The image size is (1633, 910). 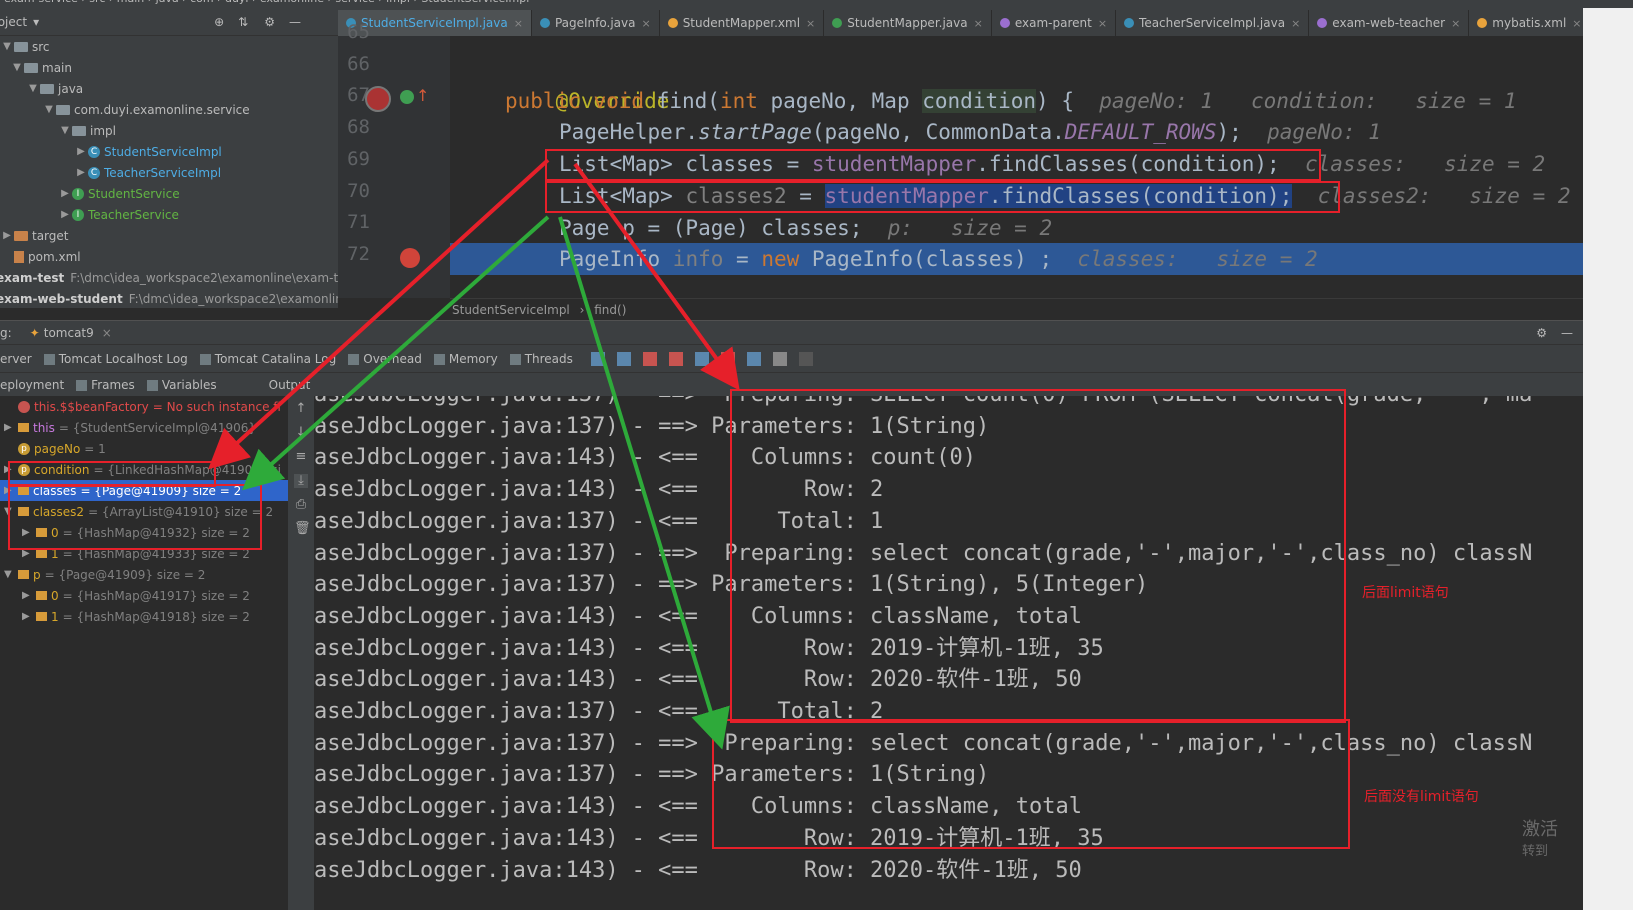 I want to click on arrow-classes-to-var, so click(x=379, y=314).